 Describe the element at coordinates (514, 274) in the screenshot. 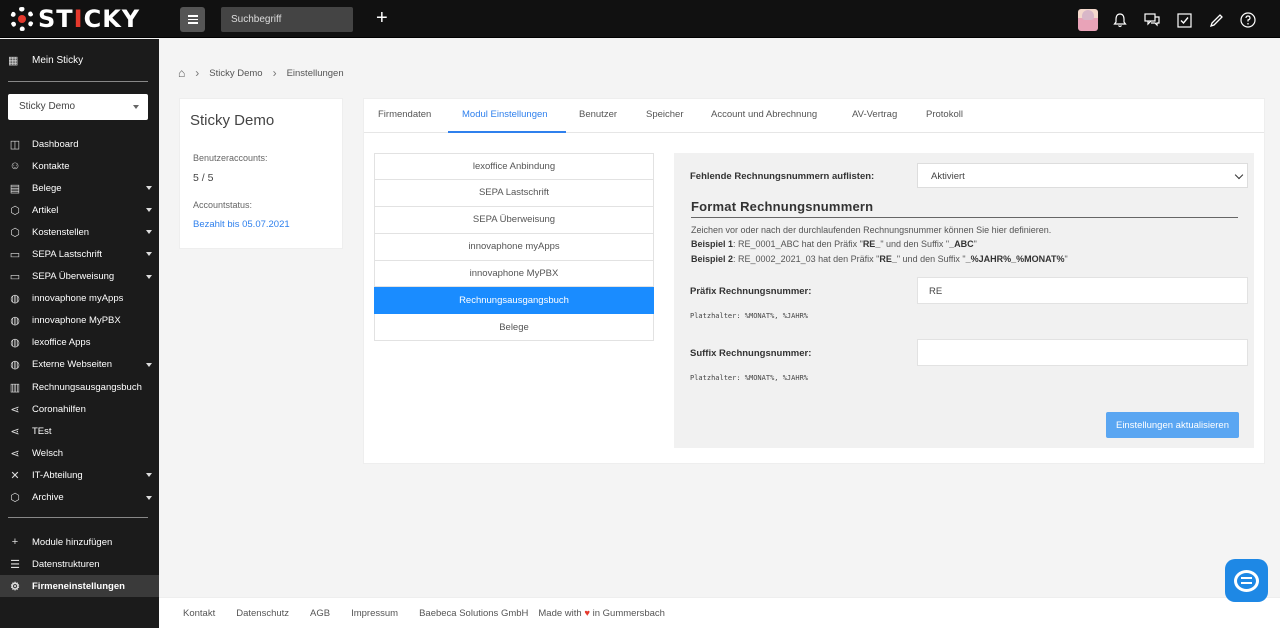

I see `module-list-item: innovaphone MyPBX` at that location.